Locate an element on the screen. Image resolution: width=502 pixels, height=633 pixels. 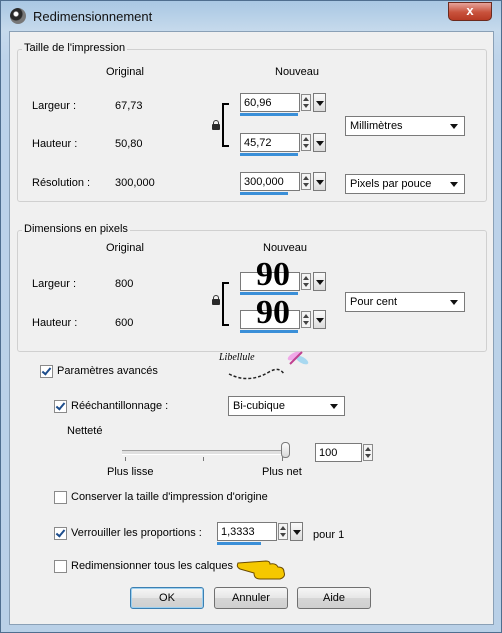
print-width-bar is located at coordinates (269, 114).